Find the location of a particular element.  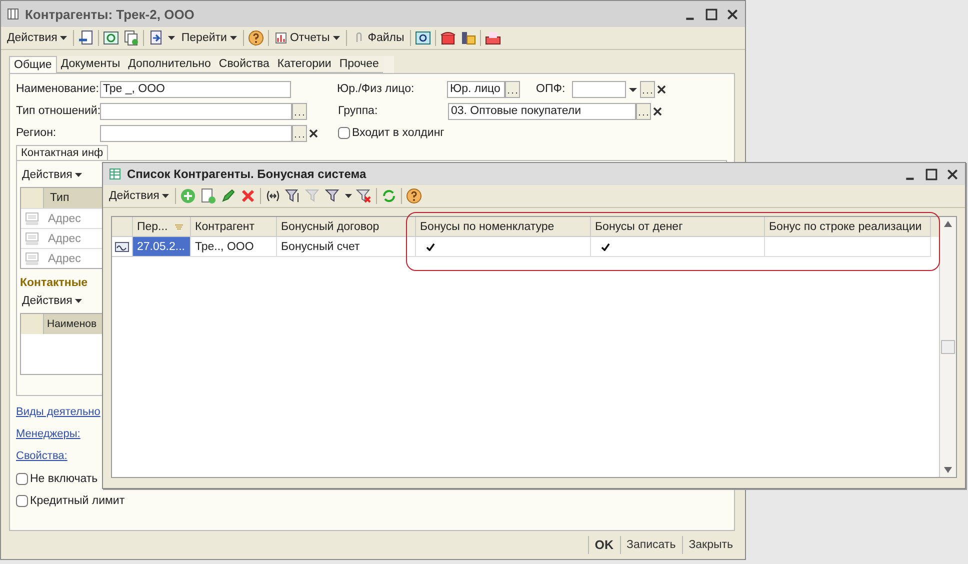

column-header: Бонус по строке реализации is located at coordinates (848, 227).